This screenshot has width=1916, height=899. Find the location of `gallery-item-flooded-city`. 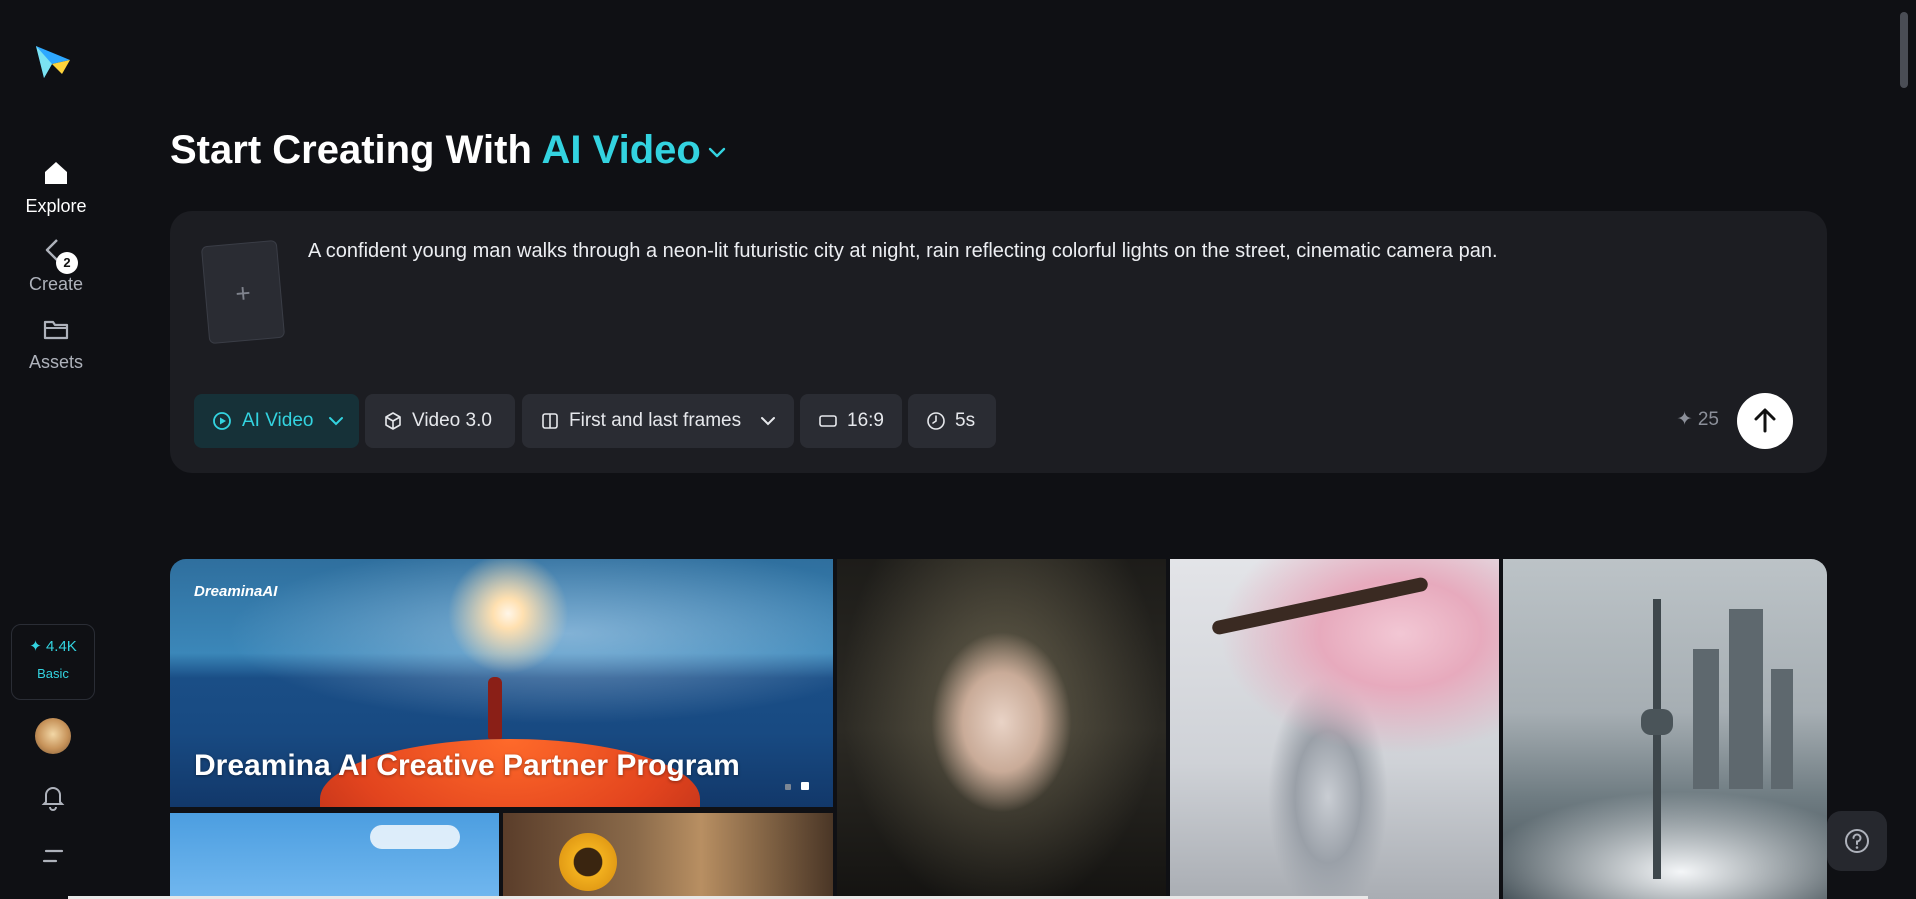

gallery-item-flooded-city is located at coordinates (1665, 729).